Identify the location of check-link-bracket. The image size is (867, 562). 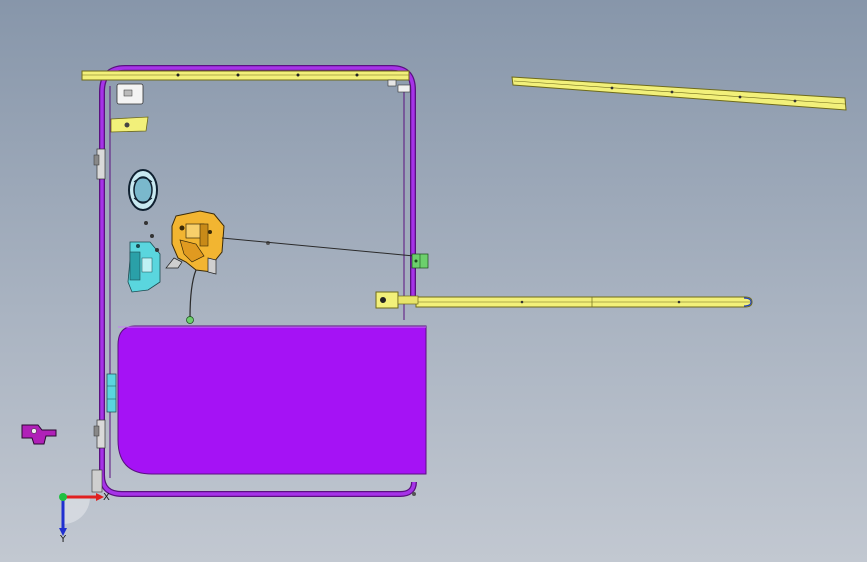
(420, 261).